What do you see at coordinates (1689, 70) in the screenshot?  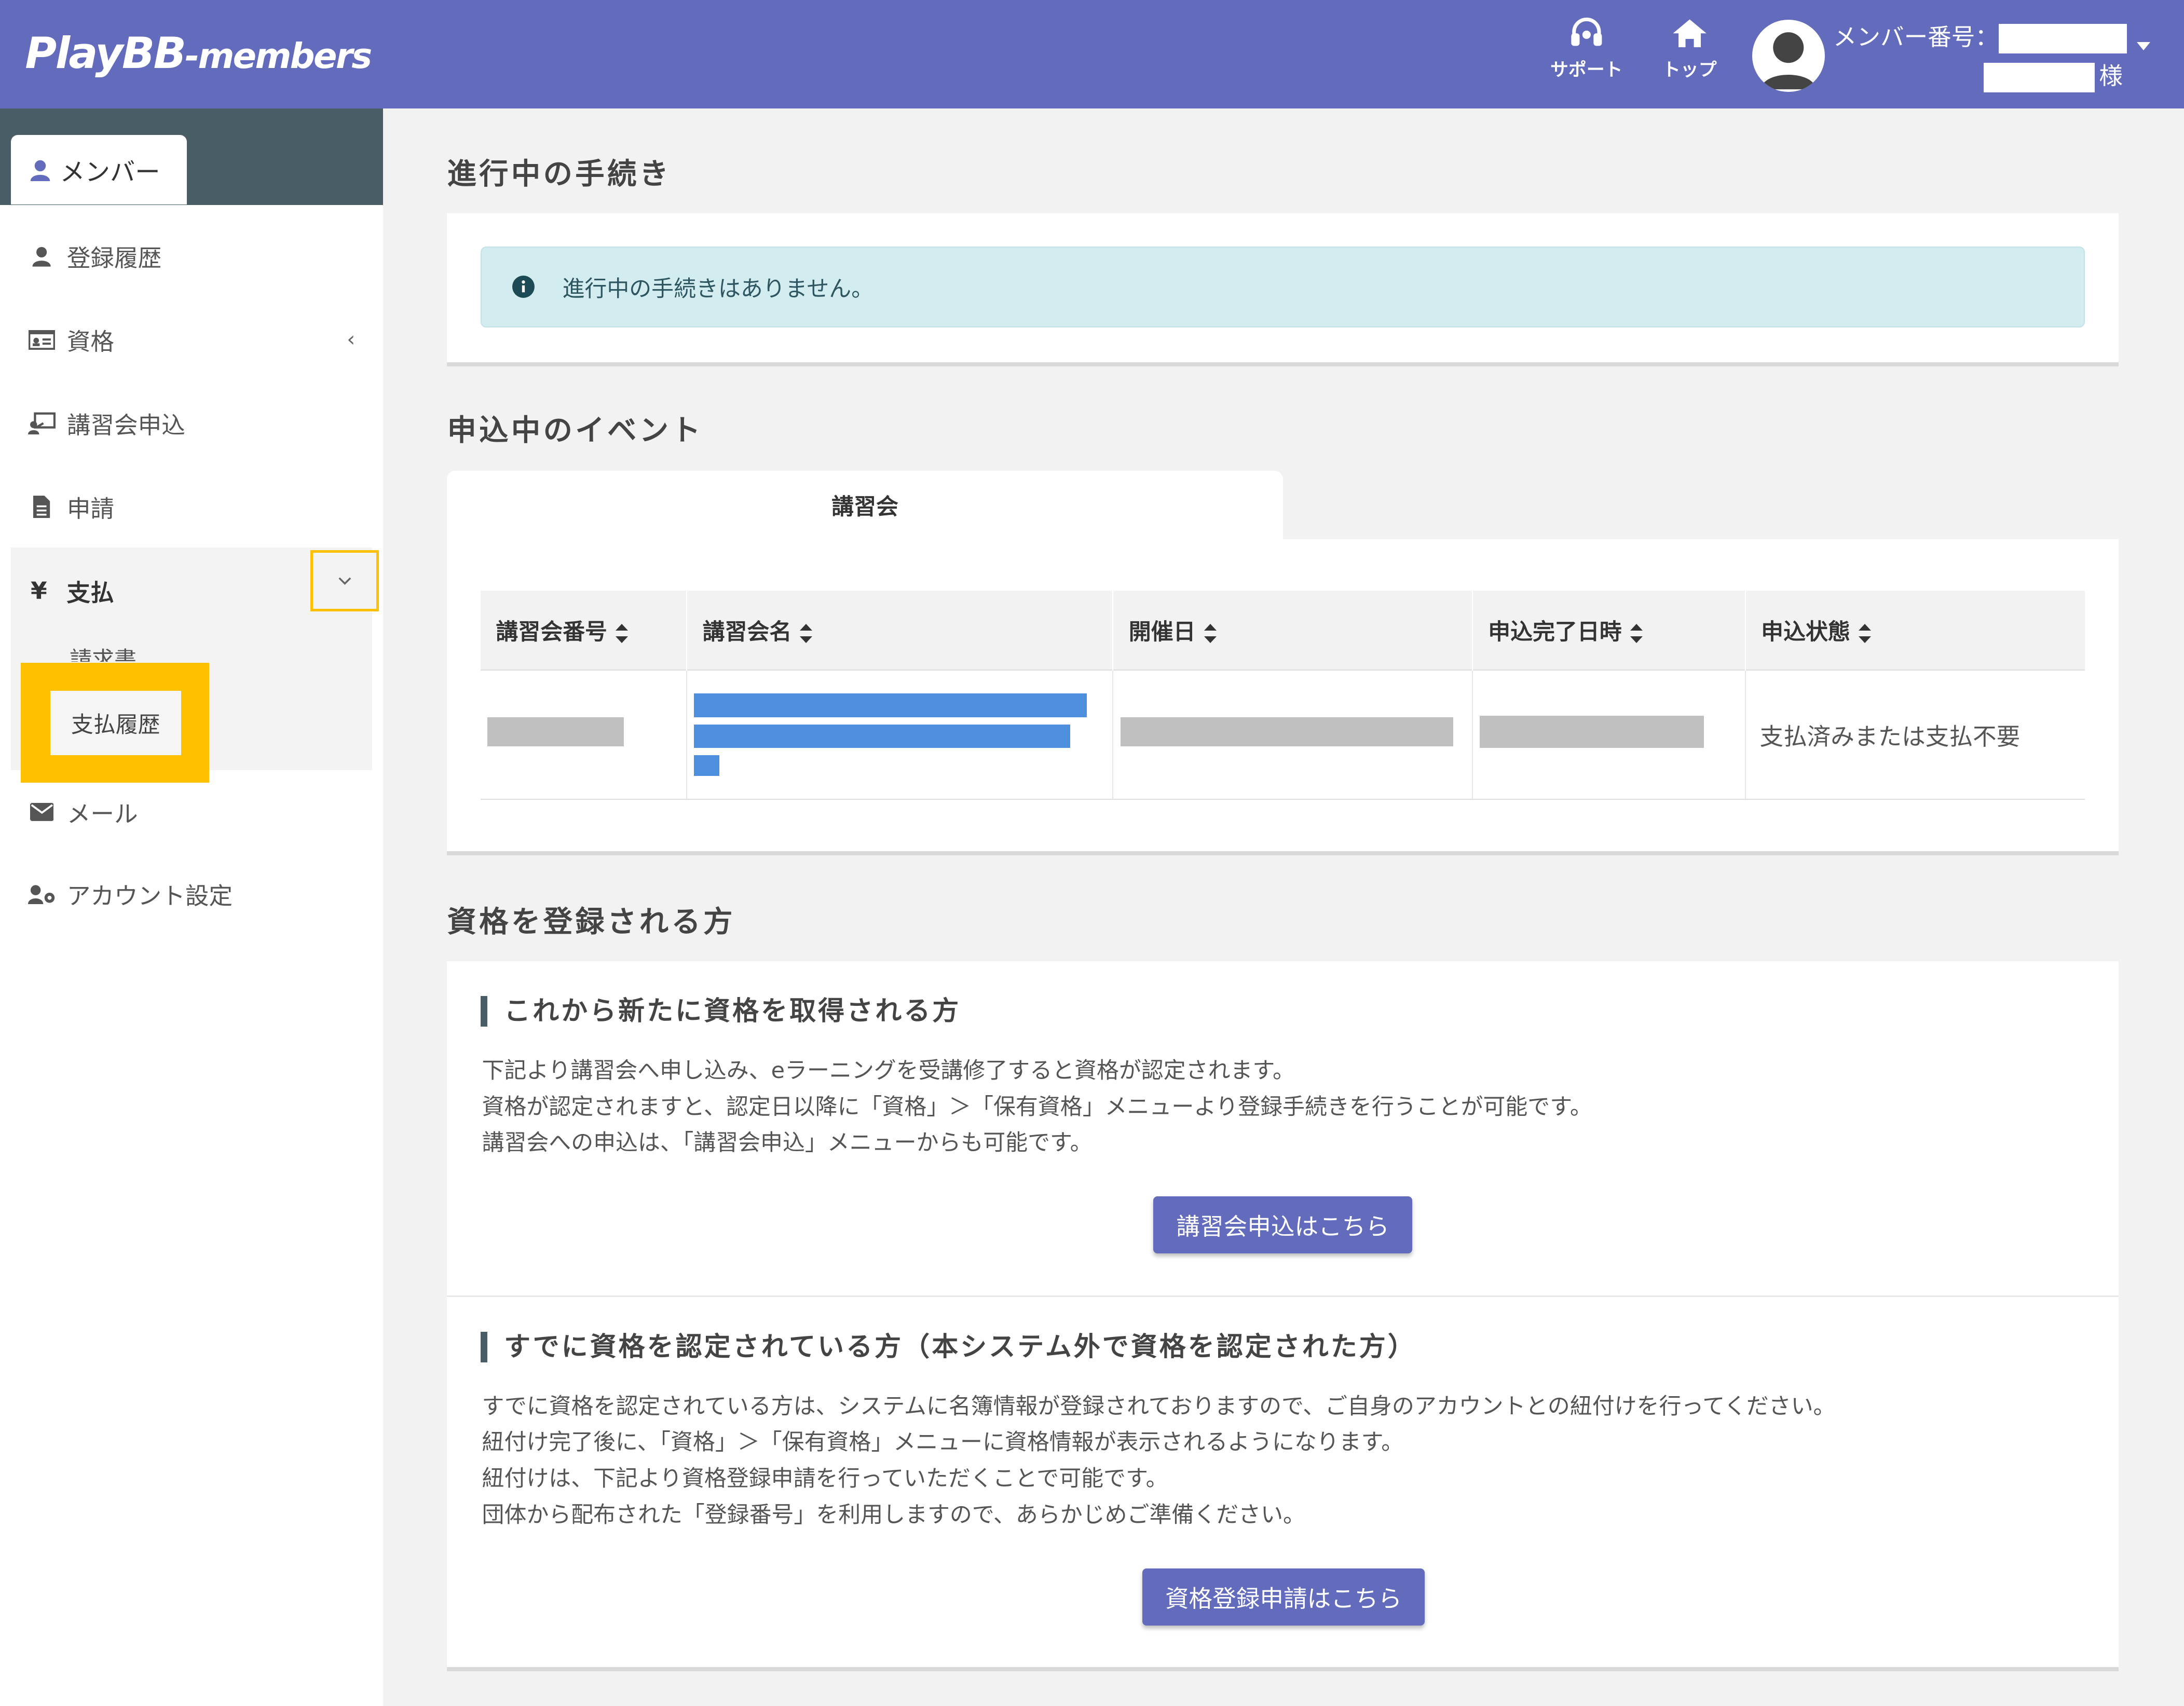 I see `top-label: トップ` at bounding box center [1689, 70].